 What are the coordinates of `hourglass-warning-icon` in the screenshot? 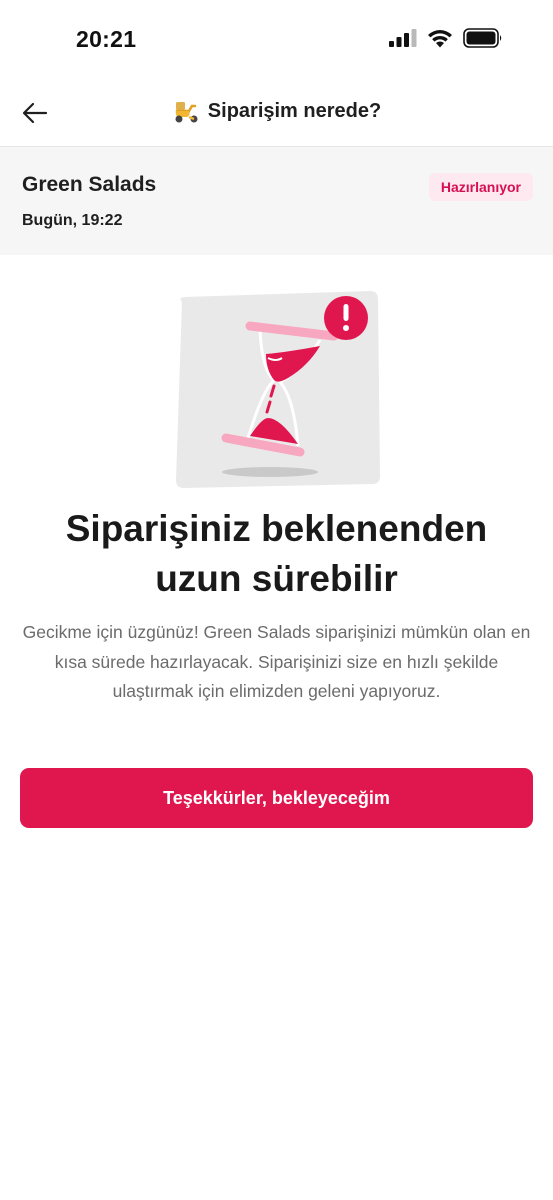 It's located at (277, 390).